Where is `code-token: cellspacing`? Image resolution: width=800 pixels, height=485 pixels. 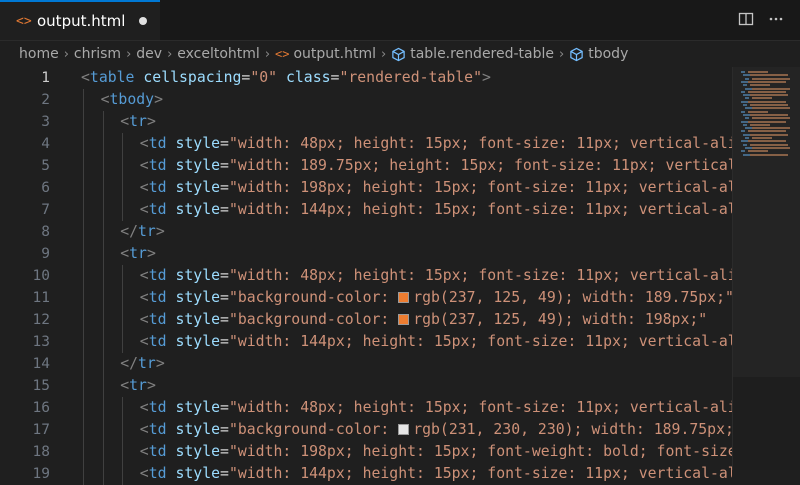 code-token: cellspacing is located at coordinates (192, 77).